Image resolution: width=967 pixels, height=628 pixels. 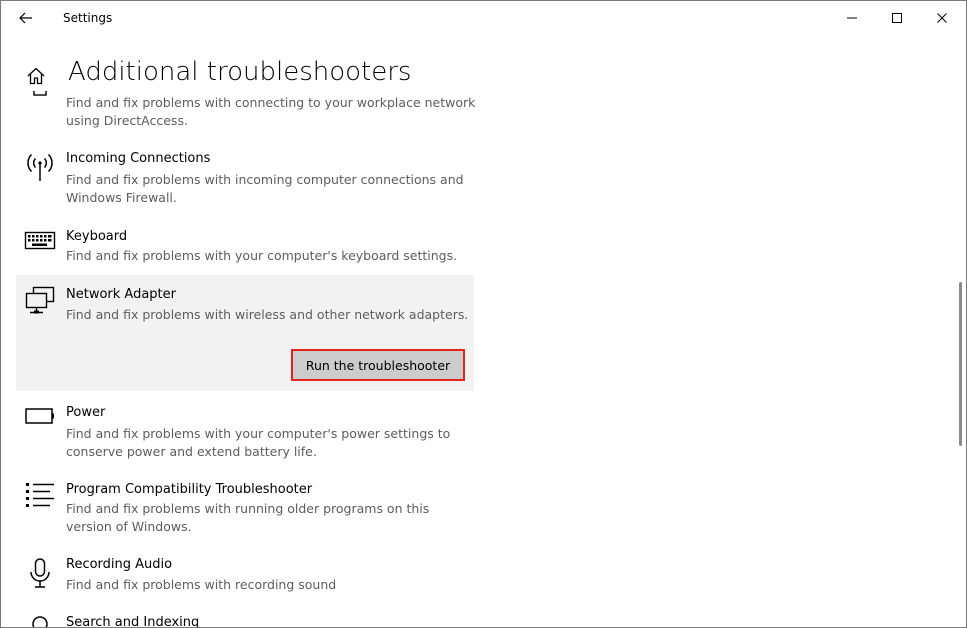 I want to click on home-button, so click(x=36, y=76).